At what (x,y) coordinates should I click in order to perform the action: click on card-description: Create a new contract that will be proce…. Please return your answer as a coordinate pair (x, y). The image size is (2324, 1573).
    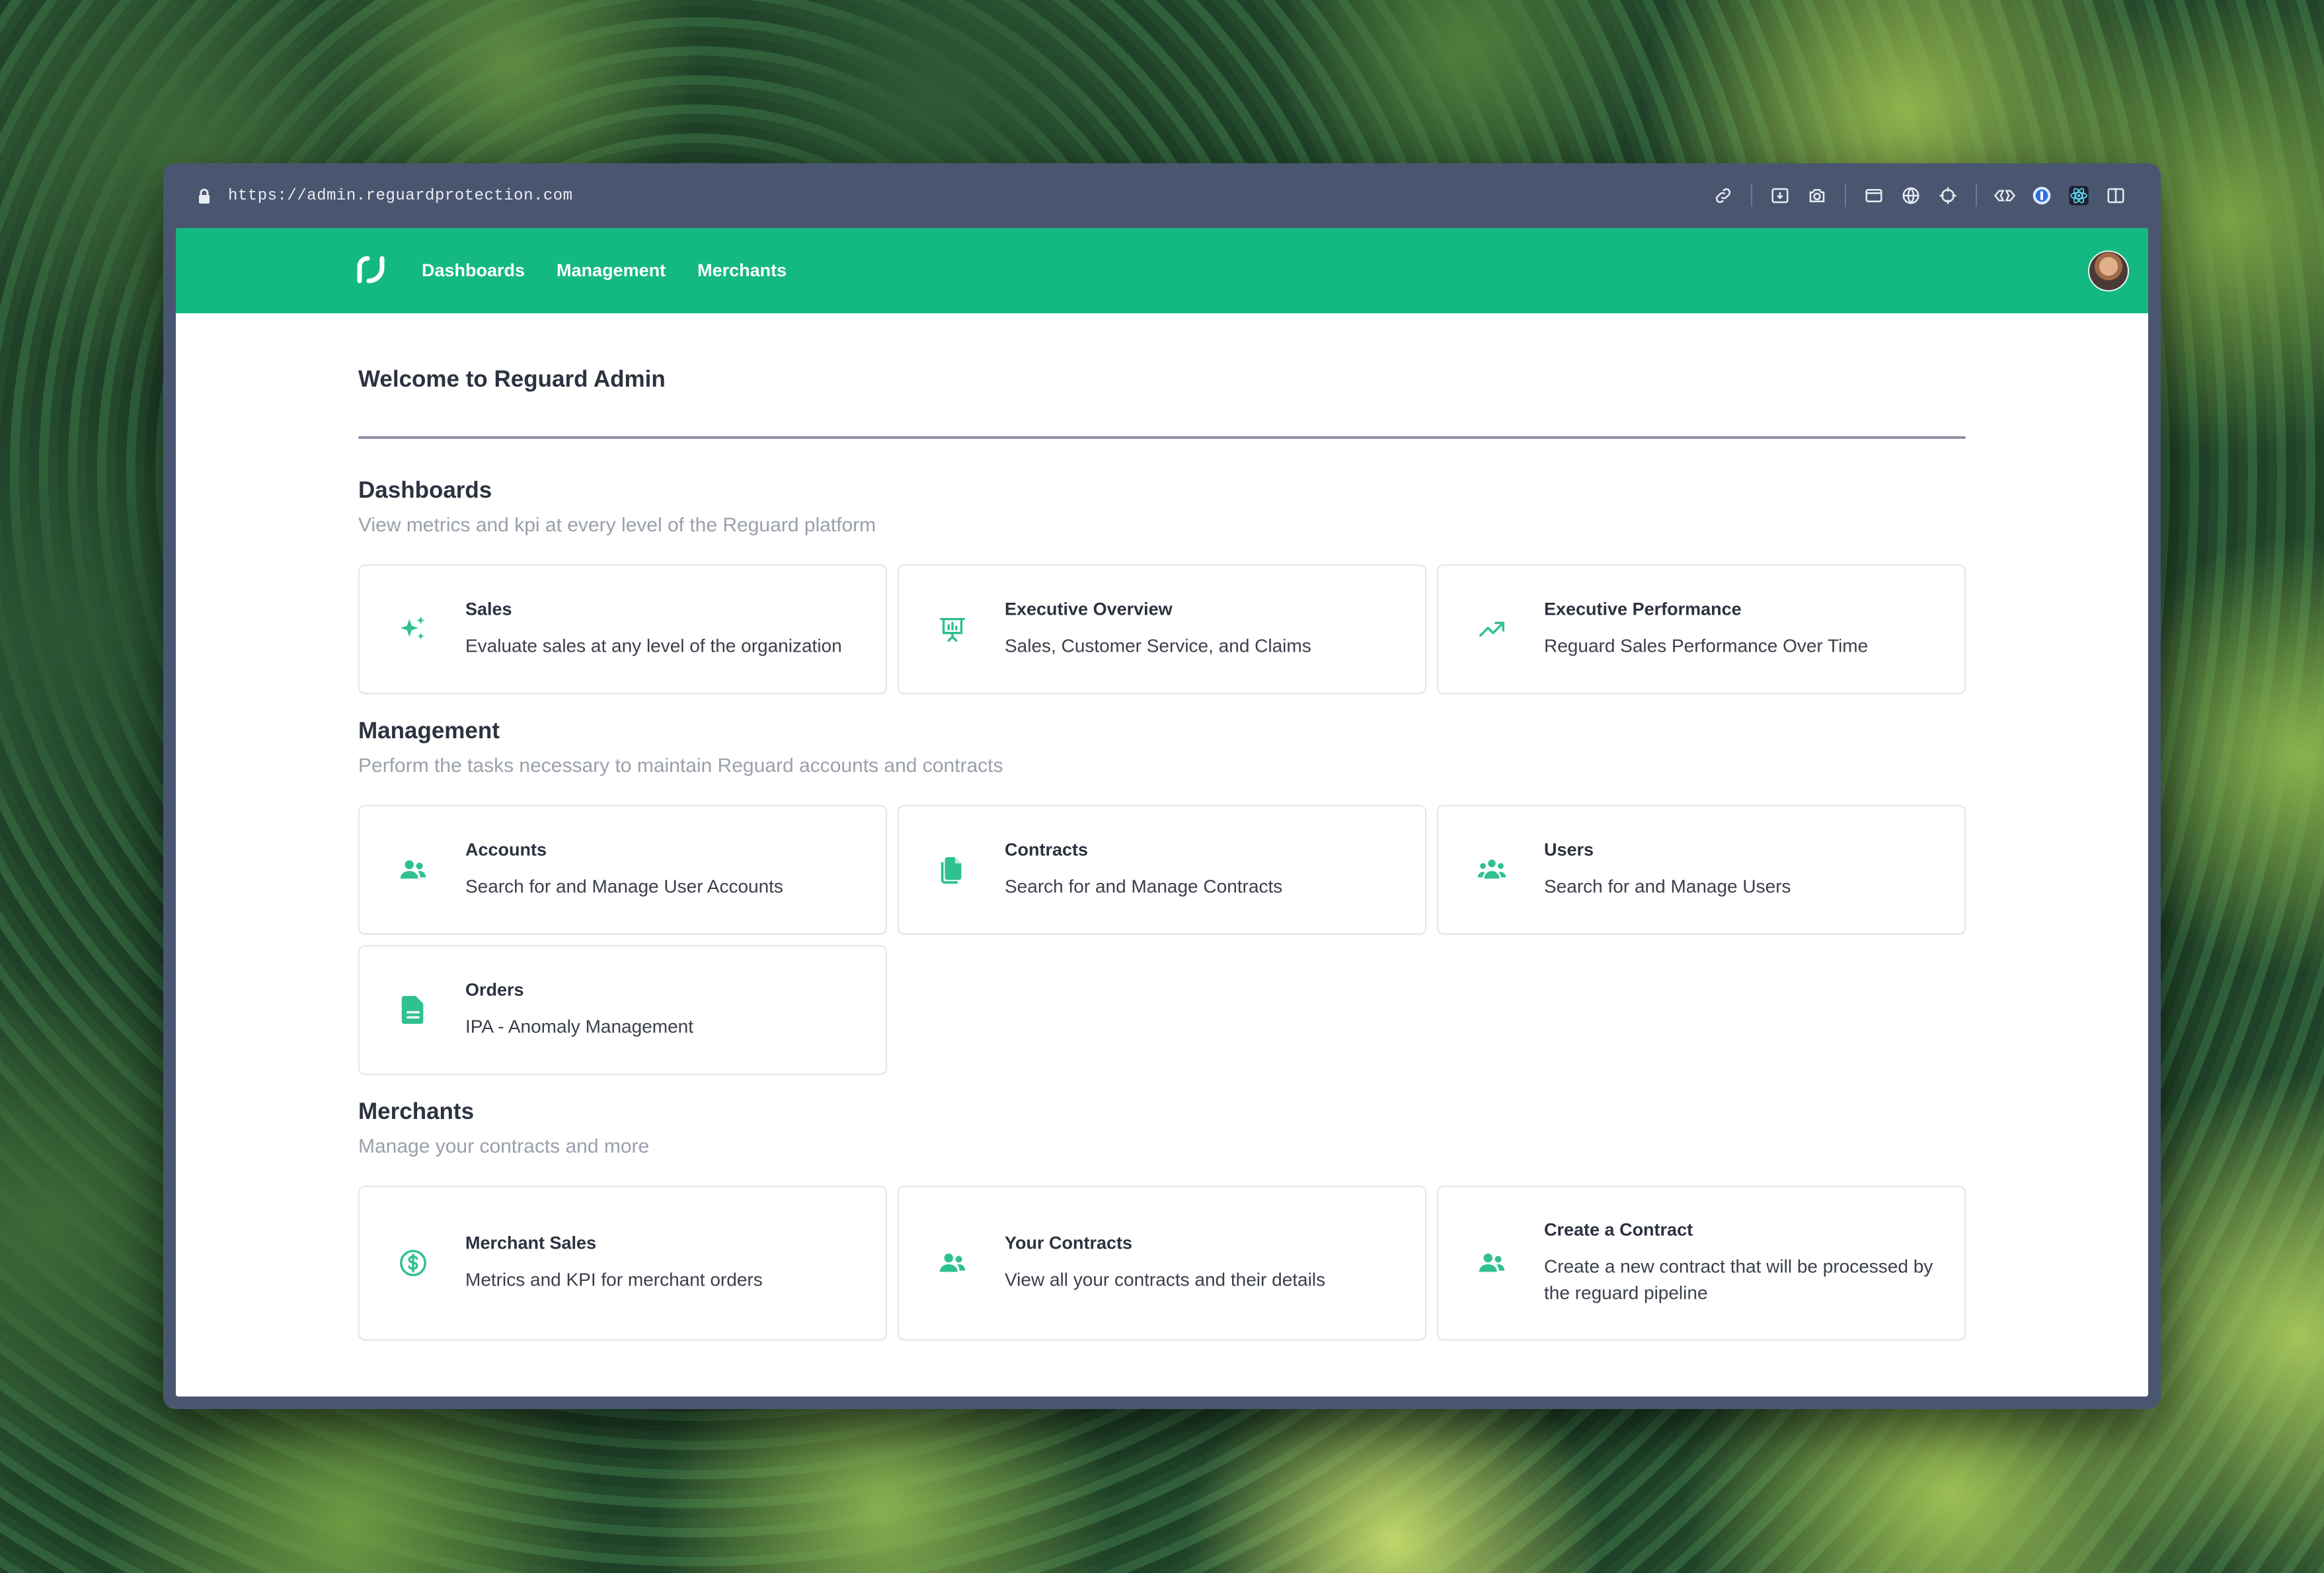
    Looking at the image, I should click on (1738, 1279).